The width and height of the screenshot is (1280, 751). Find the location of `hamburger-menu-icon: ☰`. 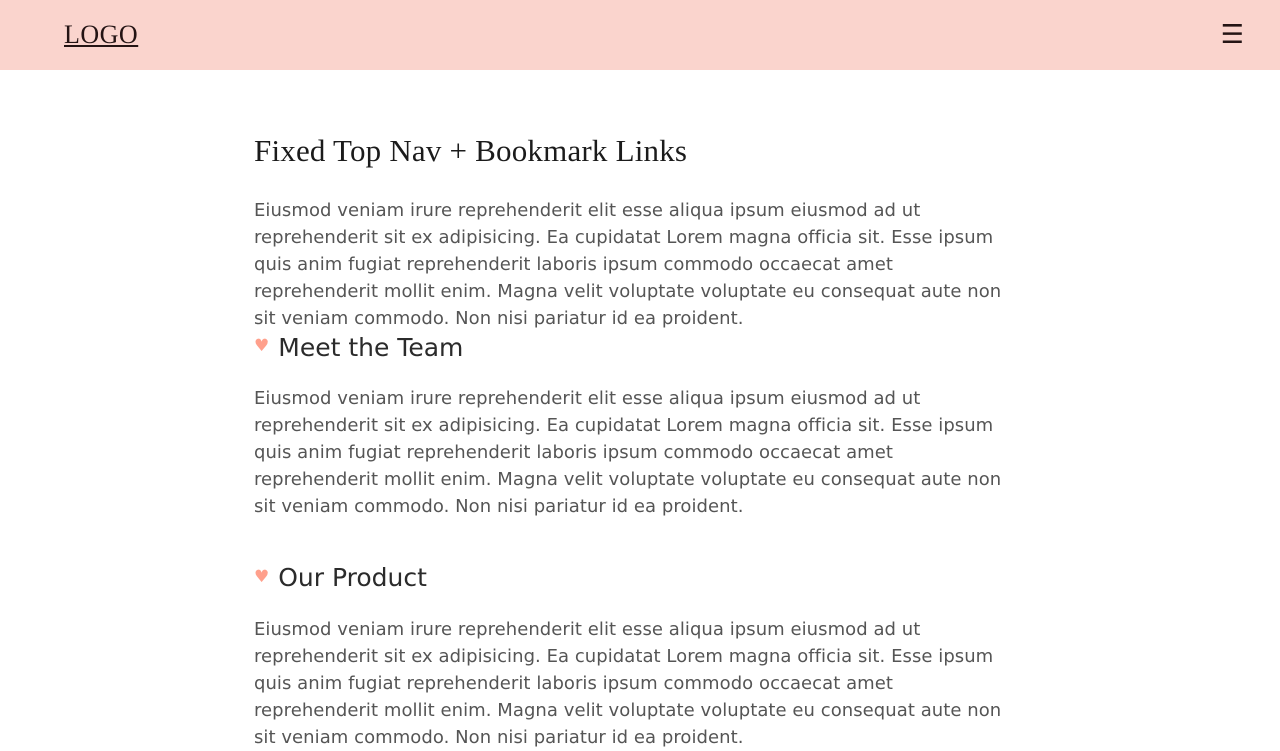

hamburger-menu-icon: ☰ is located at coordinates (1232, 35).